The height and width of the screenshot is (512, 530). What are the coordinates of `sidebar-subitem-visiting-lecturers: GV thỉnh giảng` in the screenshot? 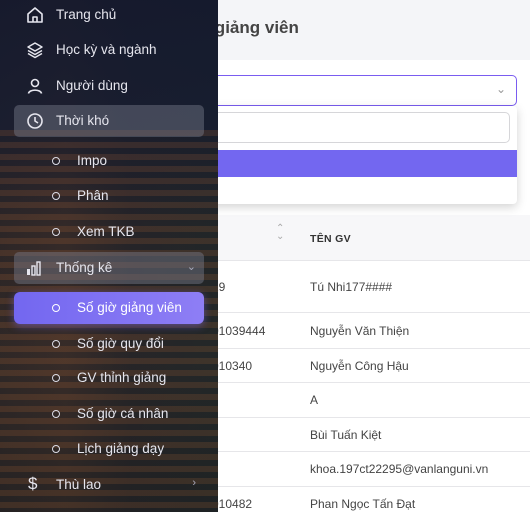 It's located at (109, 378).